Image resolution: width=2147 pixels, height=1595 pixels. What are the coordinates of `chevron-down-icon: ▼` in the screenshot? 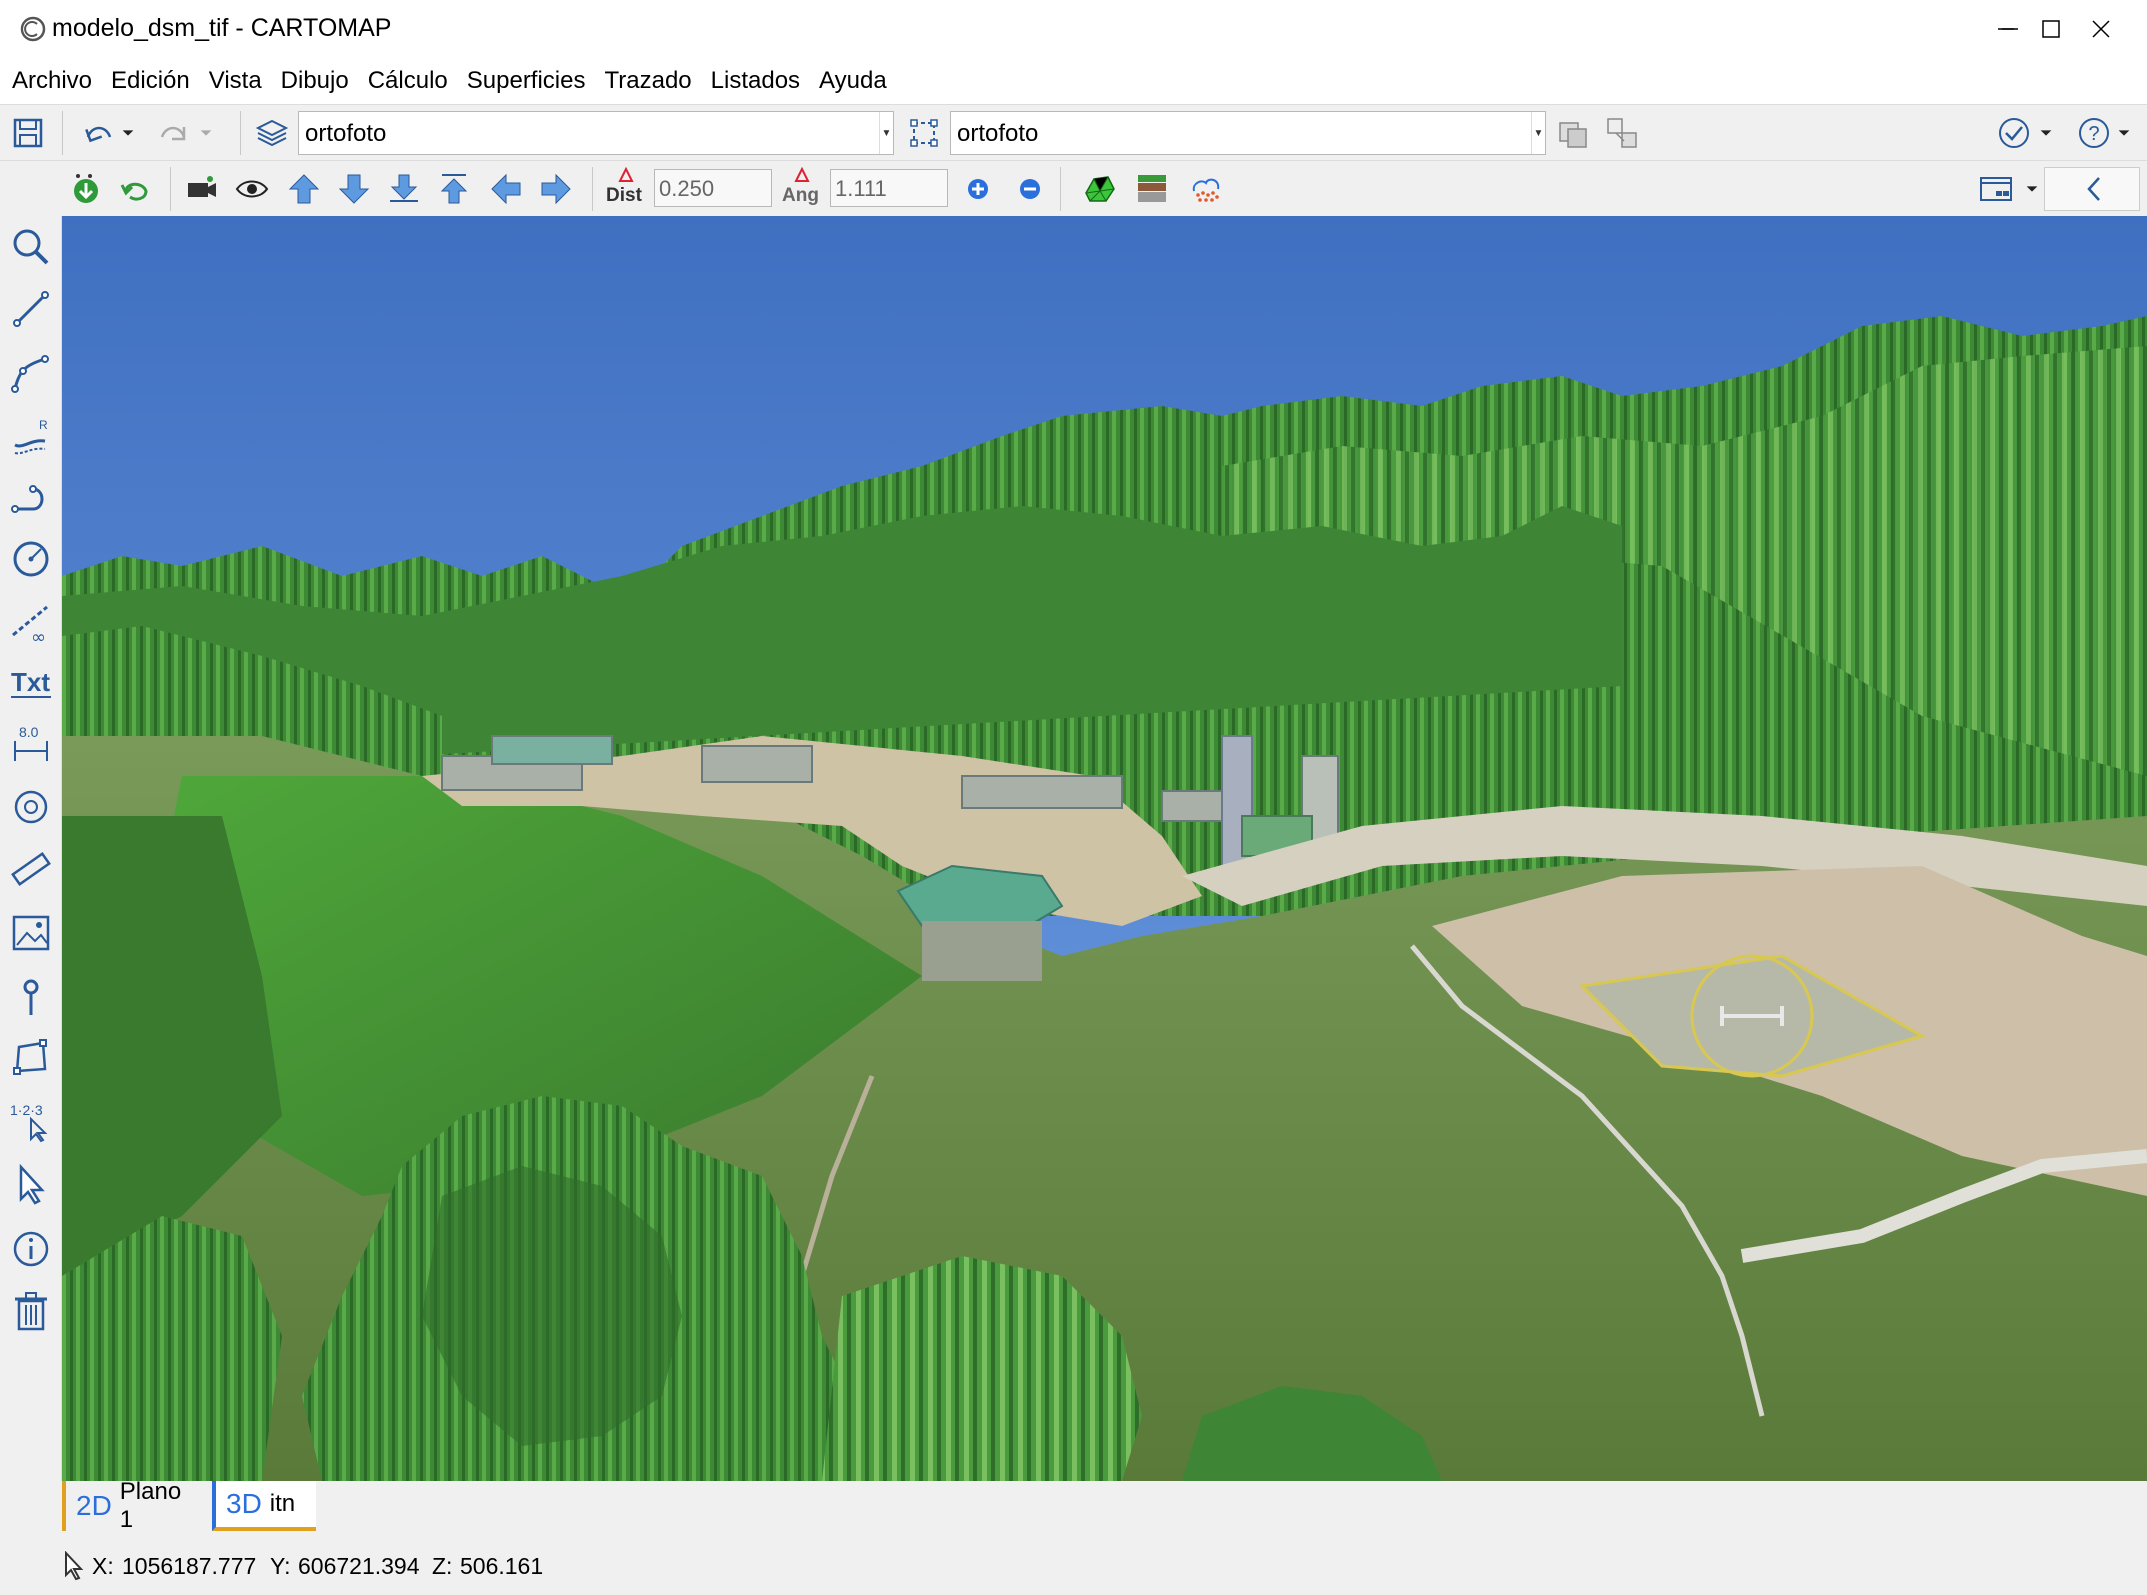 It's located at (886, 133).